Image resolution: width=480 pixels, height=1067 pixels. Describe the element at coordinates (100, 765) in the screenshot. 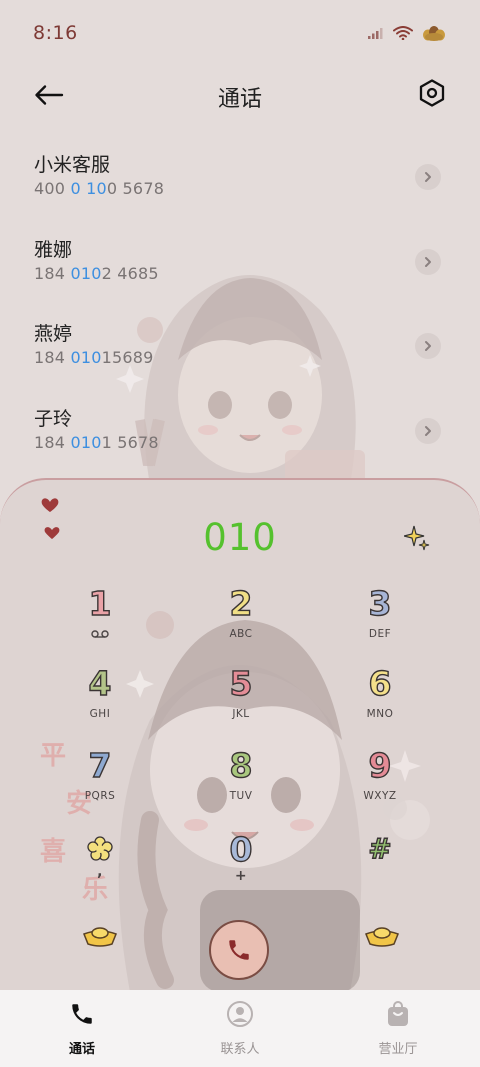

I see `key-digit: 7` at that location.